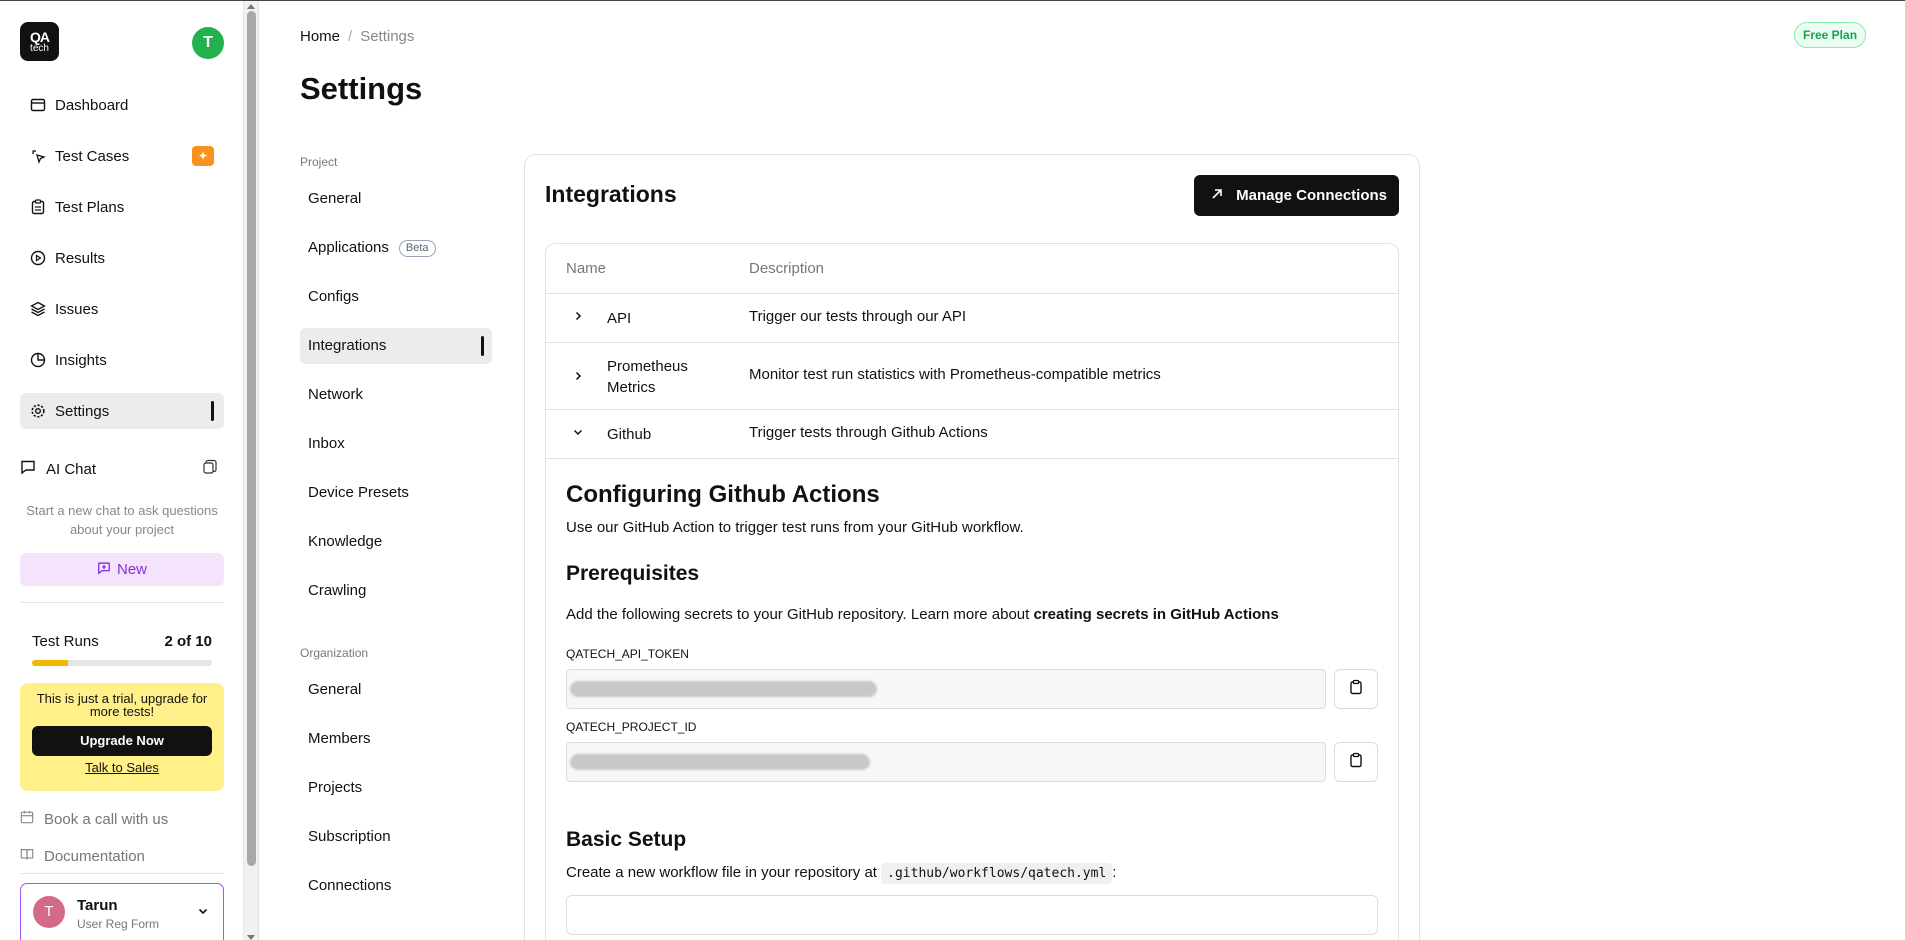 The image size is (1905, 940). What do you see at coordinates (357, 36) in the screenshot?
I see `breadcrumb: Home / Settings` at bounding box center [357, 36].